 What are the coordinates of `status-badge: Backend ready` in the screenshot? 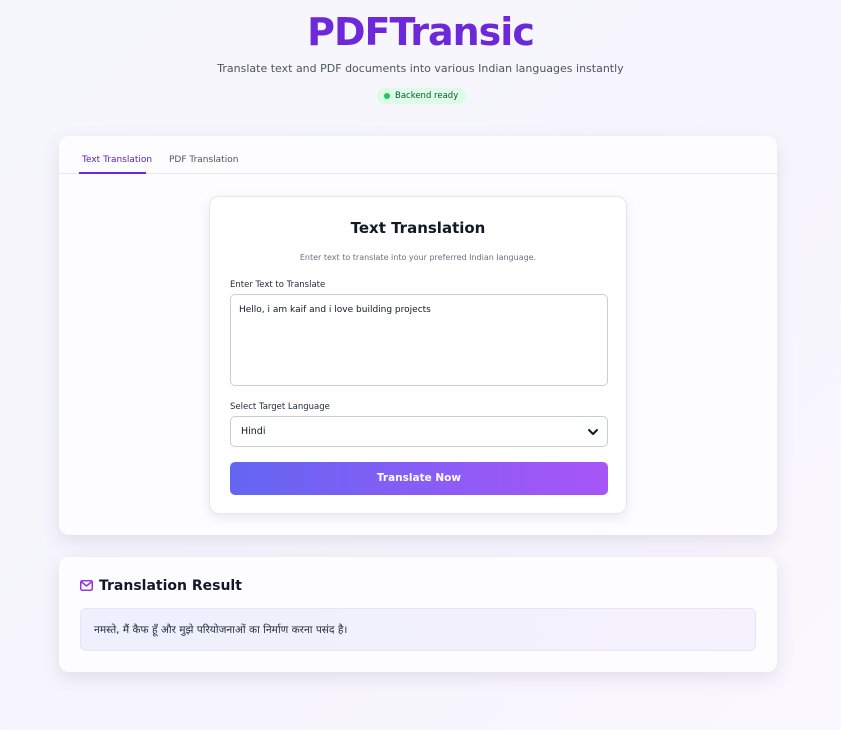 It's located at (422, 96).